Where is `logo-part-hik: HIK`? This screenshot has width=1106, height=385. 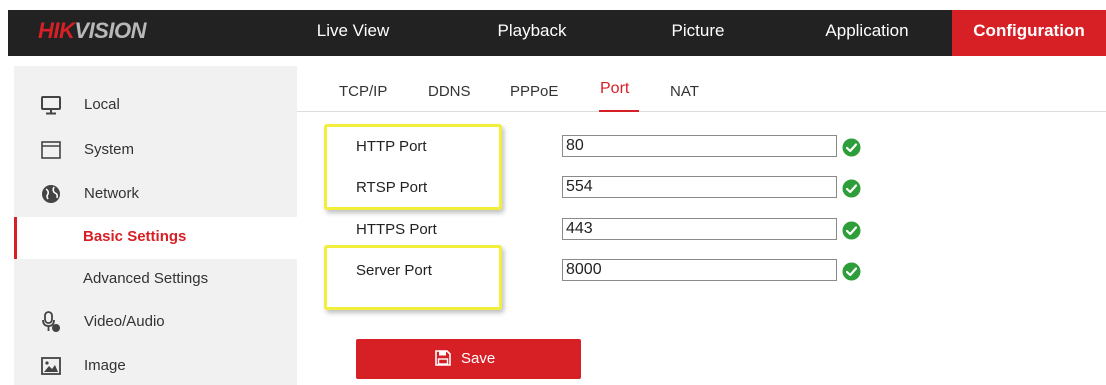
logo-part-hik: HIK is located at coordinates (56, 30).